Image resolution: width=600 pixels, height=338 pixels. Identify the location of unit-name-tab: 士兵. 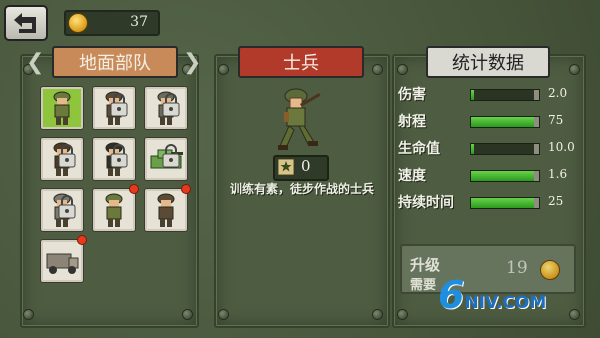
(301, 62).